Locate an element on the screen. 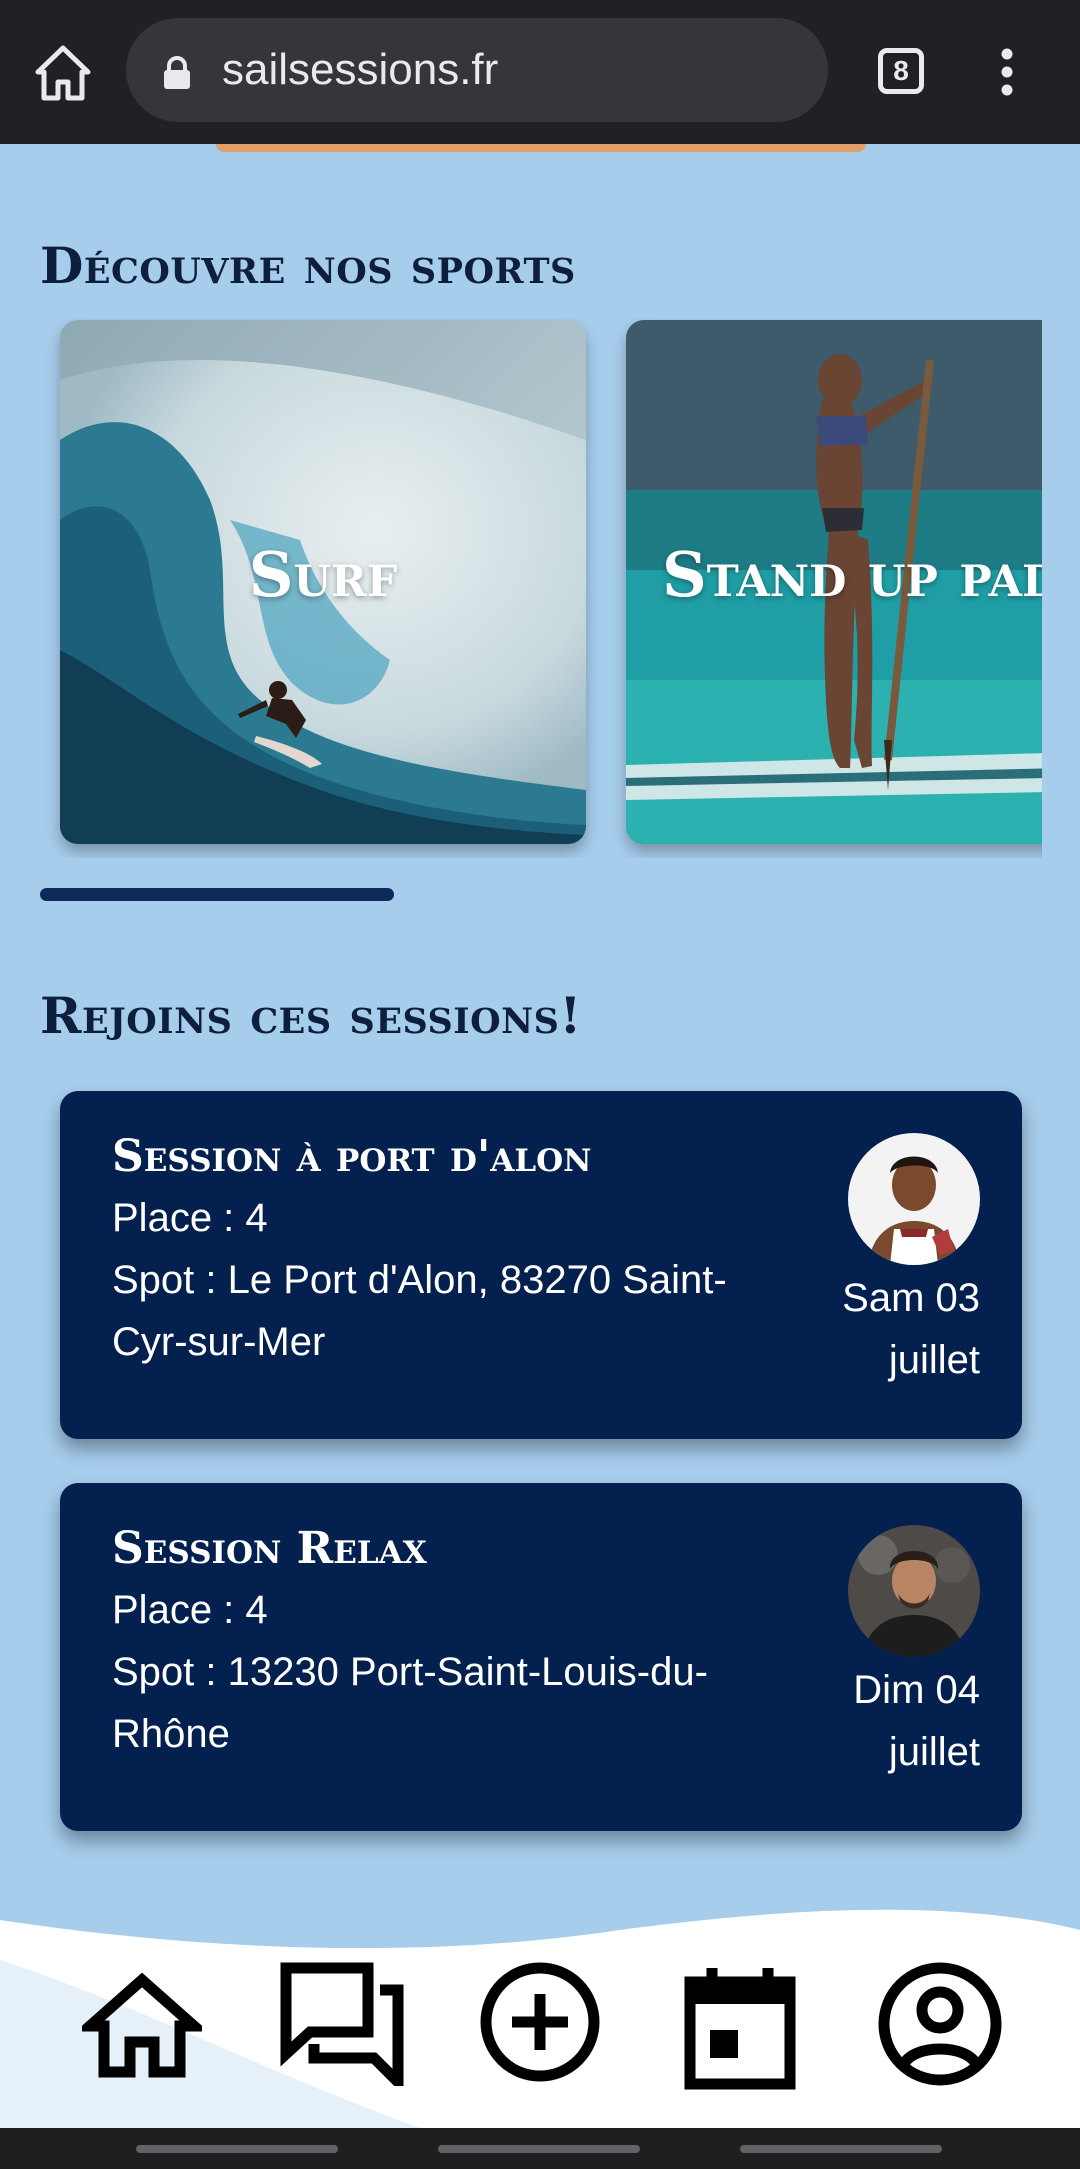 The image size is (1080, 2169). sports-section-title: Découvre nos sports is located at coordinates (308, 265).